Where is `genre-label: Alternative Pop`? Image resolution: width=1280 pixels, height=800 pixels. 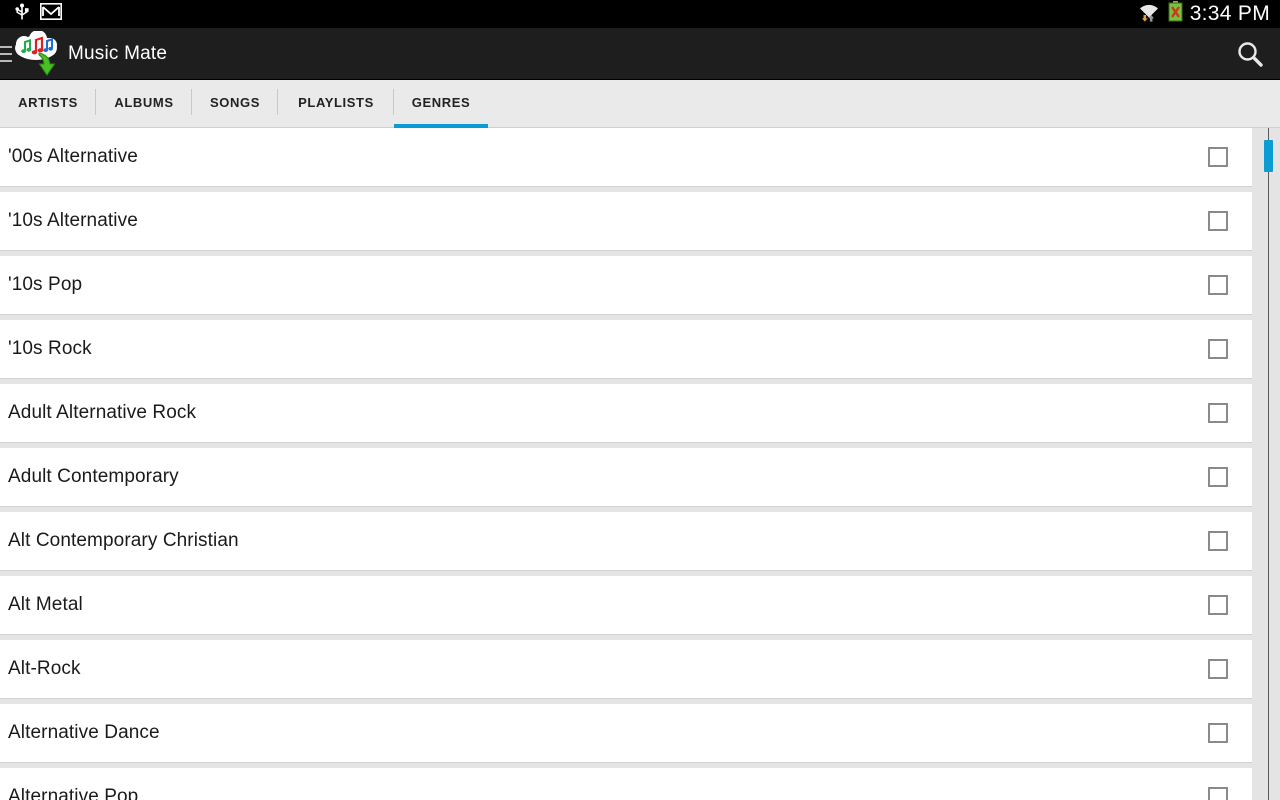 genre-label: Alternative Pop is located at coordinates (73, 793).